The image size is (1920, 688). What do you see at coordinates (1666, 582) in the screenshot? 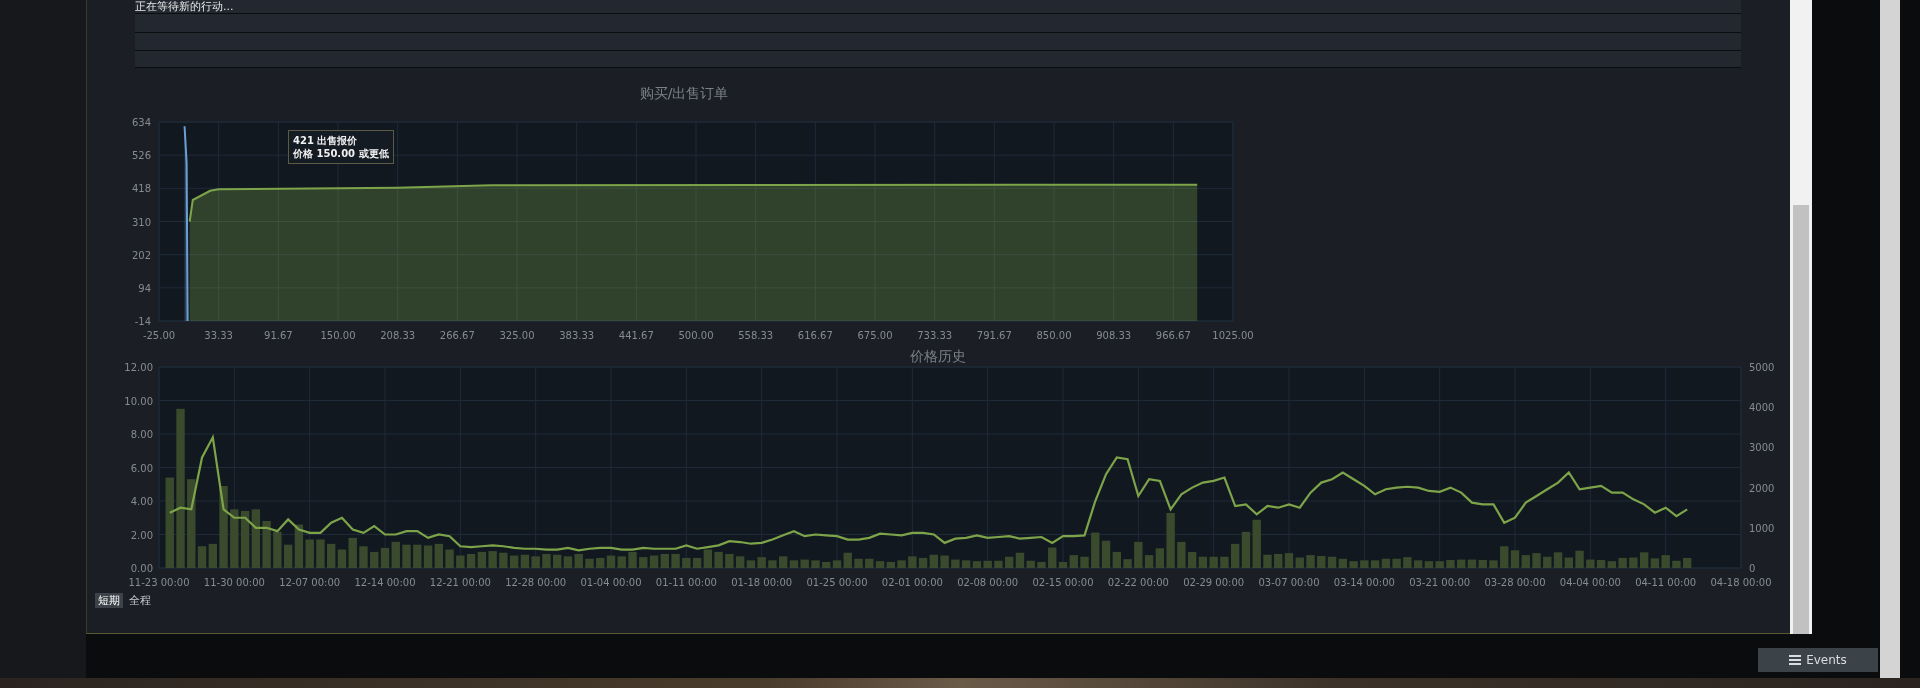
I see `x-axis-label: 04-11 00:00` at bounding box center [1666, 582].